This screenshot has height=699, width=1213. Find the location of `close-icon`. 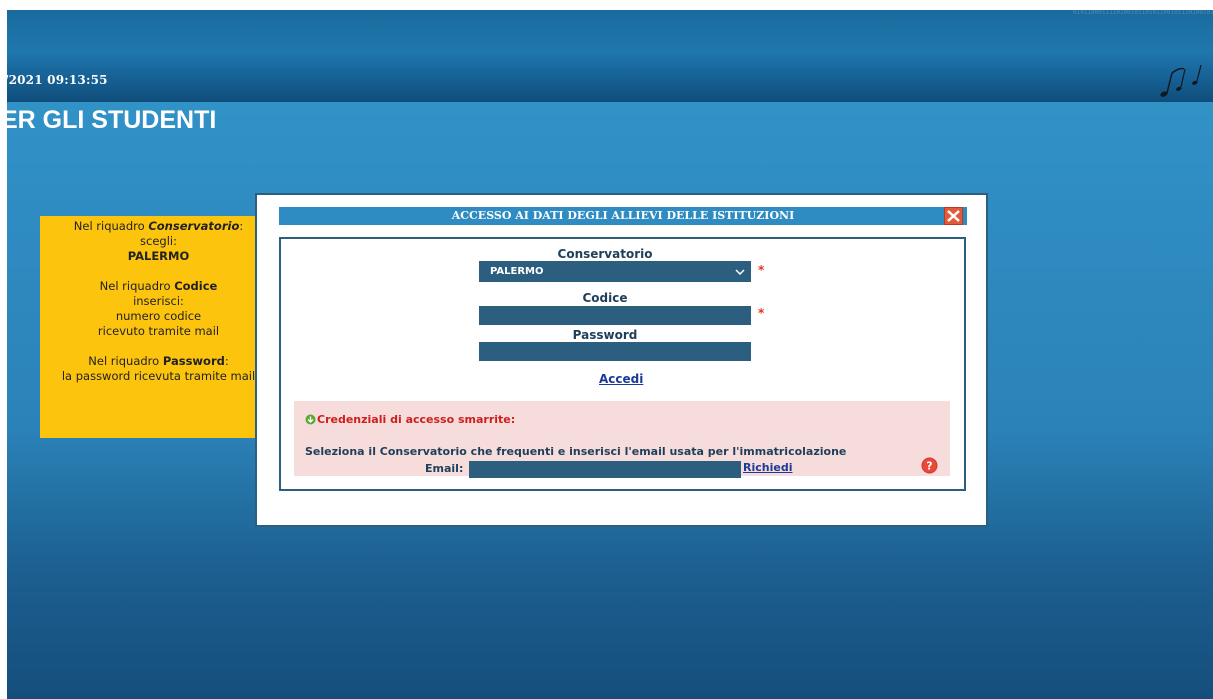

close-icon is located at coordinates (953, 216).